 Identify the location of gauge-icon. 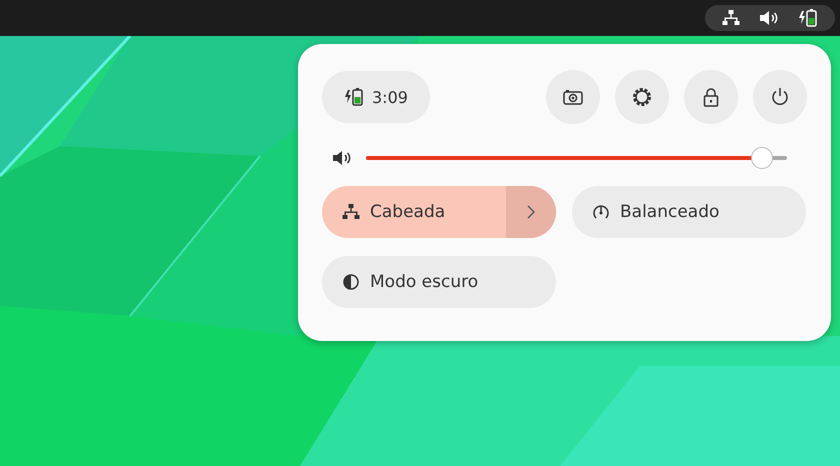
(601, 212).